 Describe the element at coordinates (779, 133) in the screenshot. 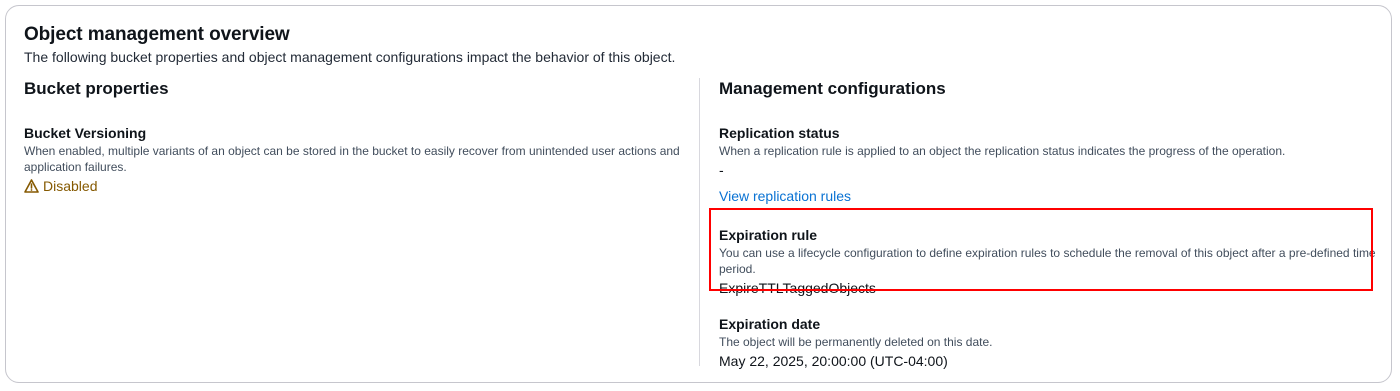

I see `replication-status-label: Replication status` at that location.